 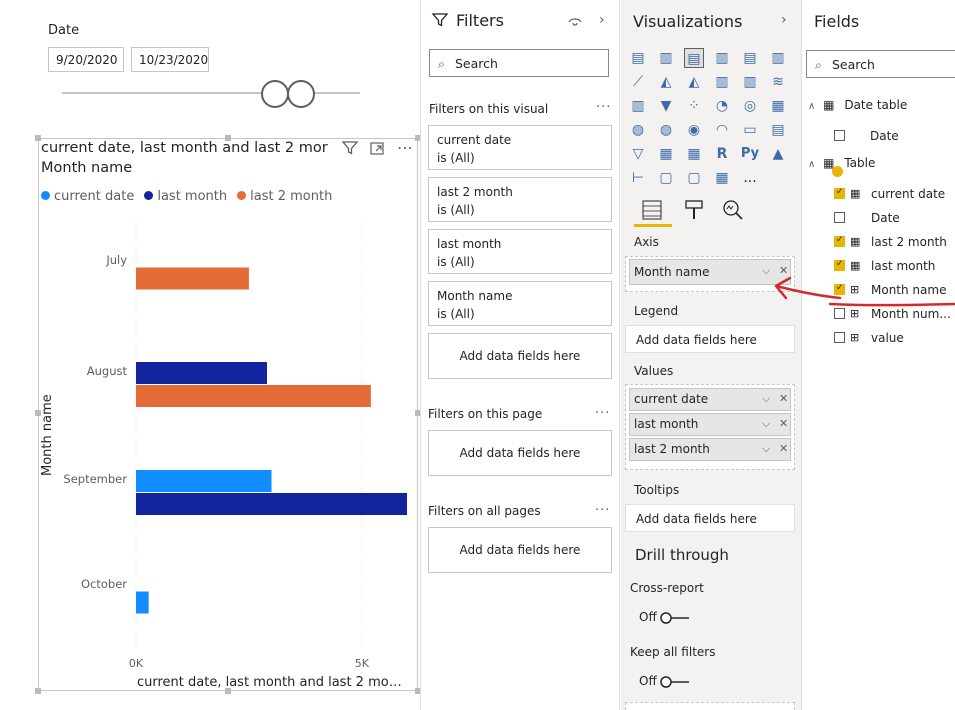 What do you see at coordinates (602, 510) in the screenshot?
I see `filters-all-more-icon: ···` at bounding box center [602, 510].